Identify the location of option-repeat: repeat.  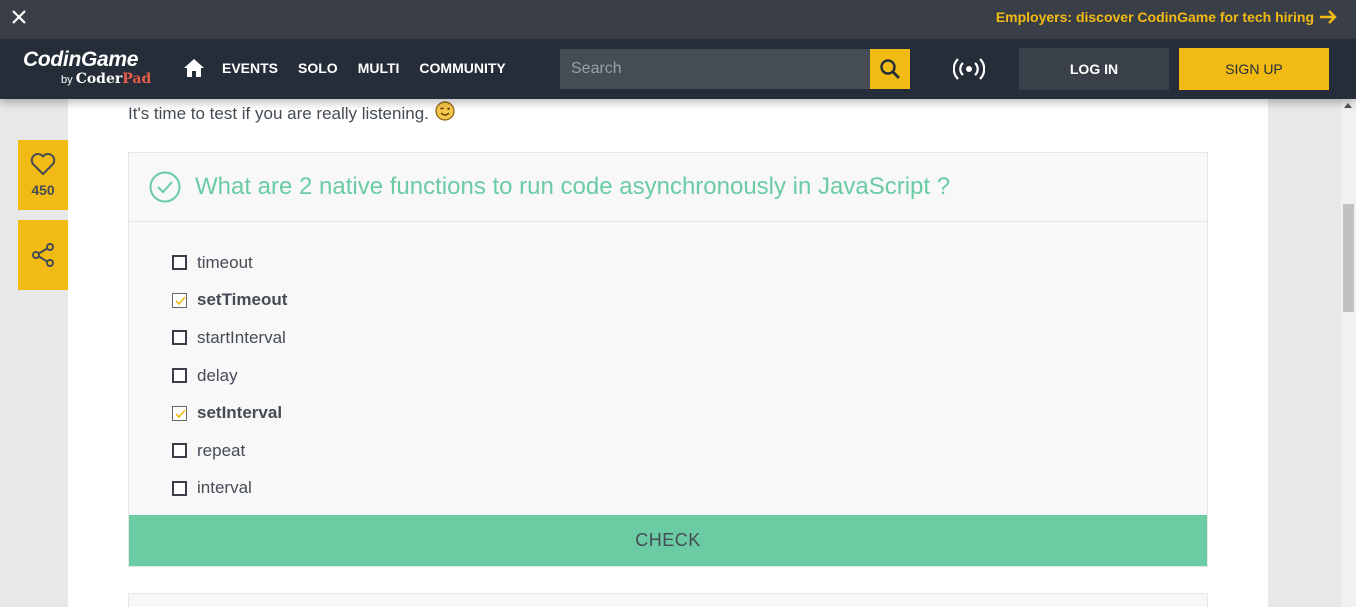
(689, 451).